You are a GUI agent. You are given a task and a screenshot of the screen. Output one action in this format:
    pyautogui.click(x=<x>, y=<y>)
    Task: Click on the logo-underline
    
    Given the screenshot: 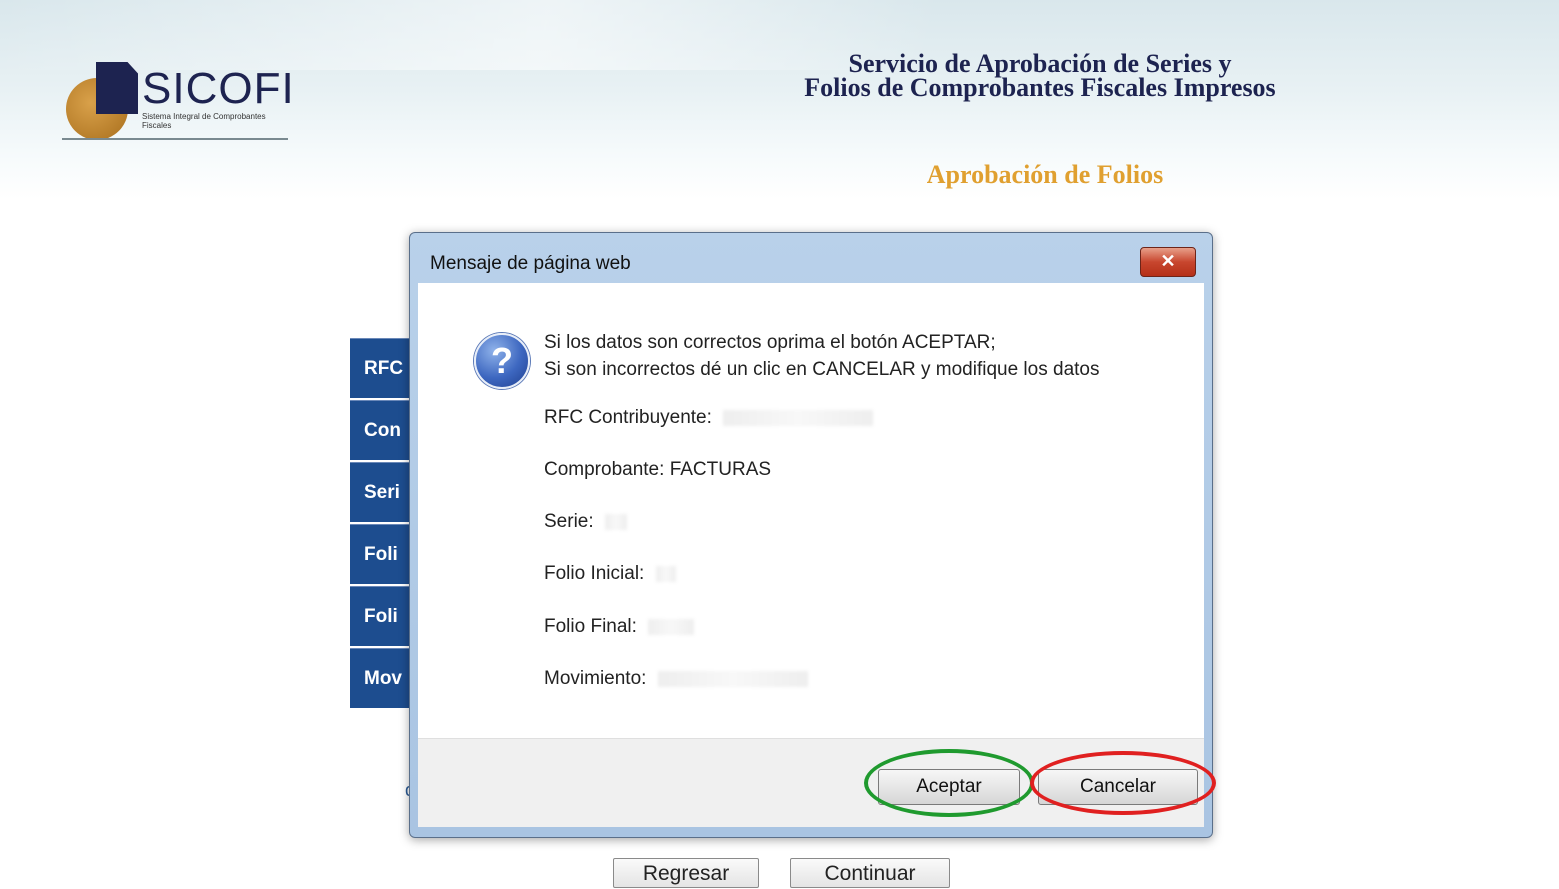 What is the action you would take?
    pyautogui.click(x=175, y=139)
    